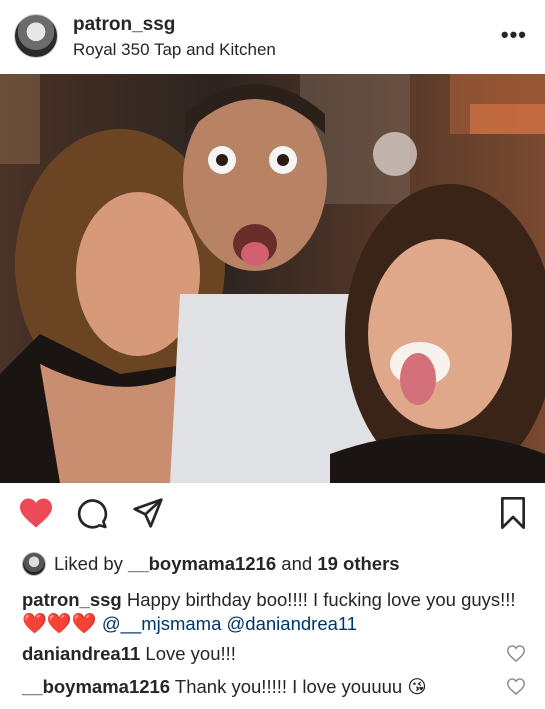 The image size is (545, 709). I want to click on post-actions, so click(272, 514).